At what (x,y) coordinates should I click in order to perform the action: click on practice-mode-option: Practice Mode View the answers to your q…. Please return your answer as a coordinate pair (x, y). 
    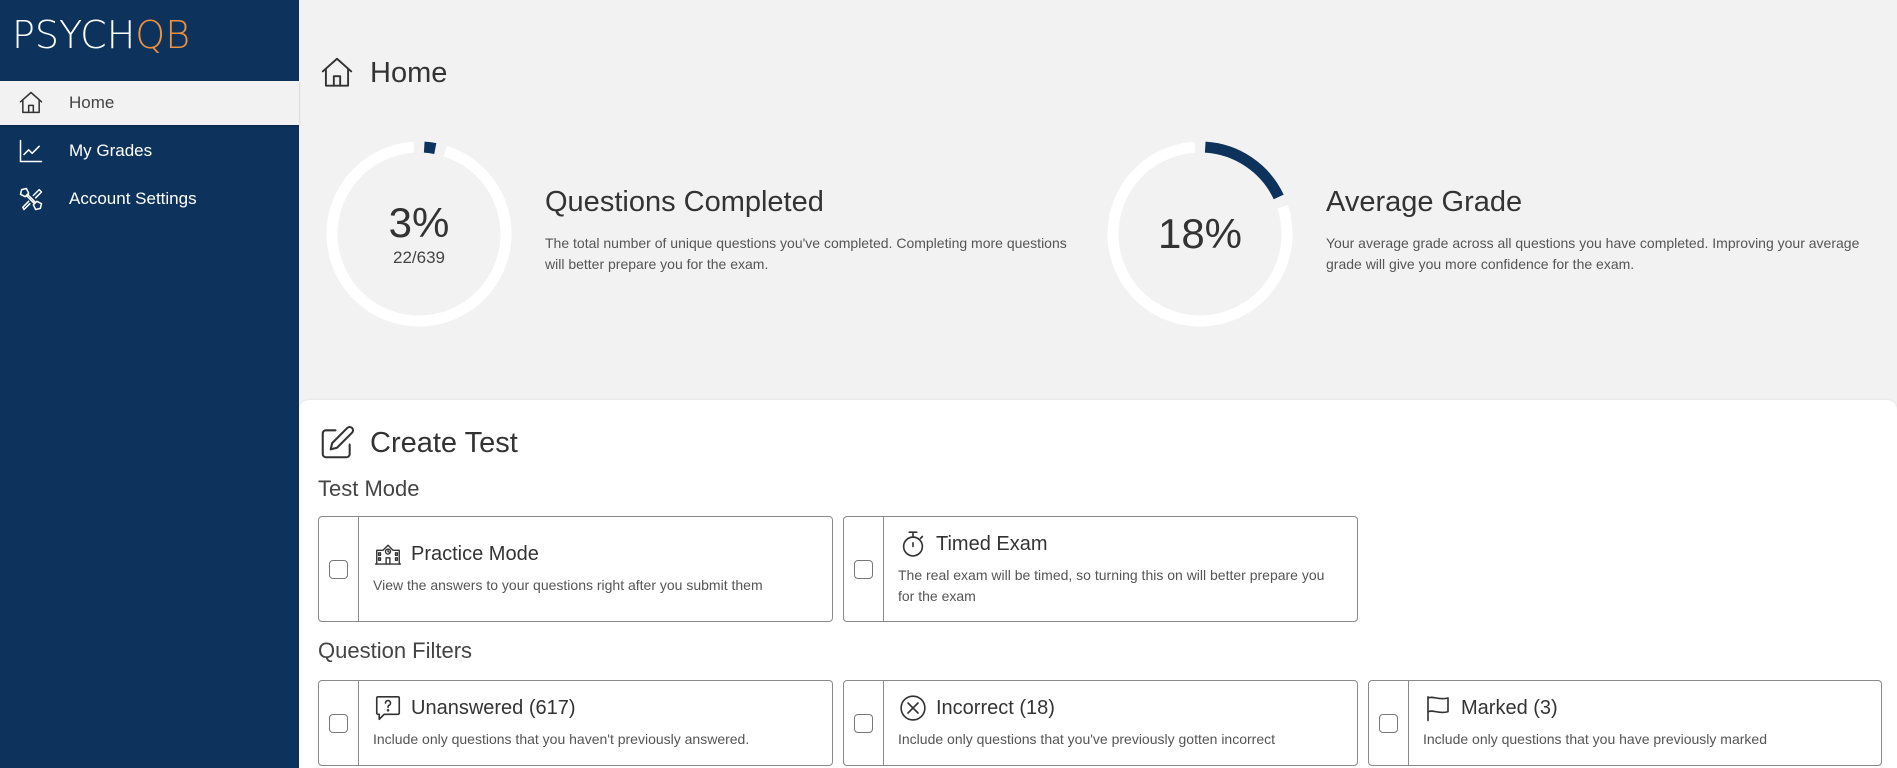
    Looking at the image, I should click on (575, 569).